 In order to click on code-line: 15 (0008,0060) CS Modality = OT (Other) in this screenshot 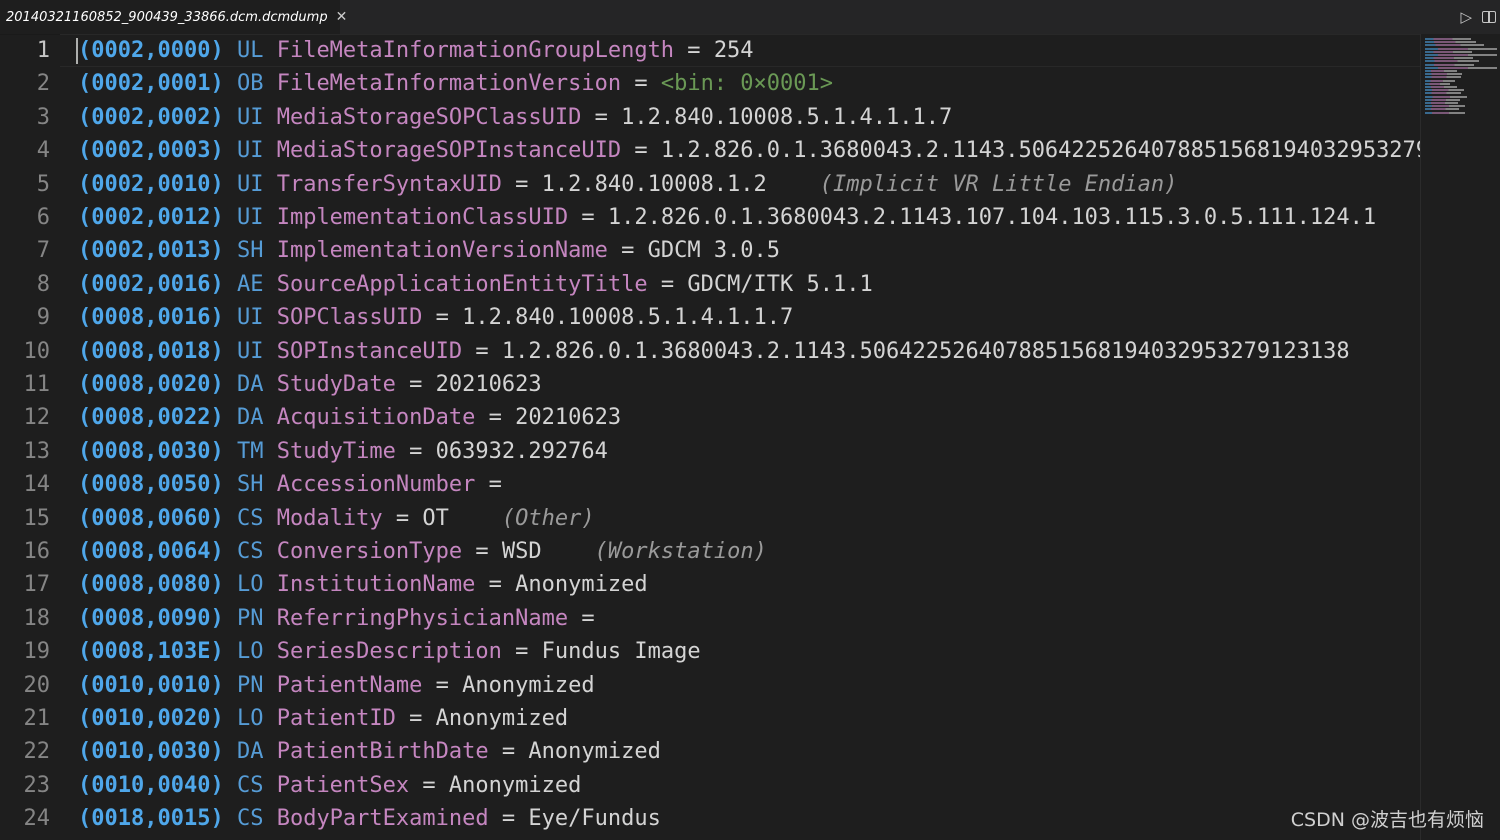, I will do `click(710, 518)`.